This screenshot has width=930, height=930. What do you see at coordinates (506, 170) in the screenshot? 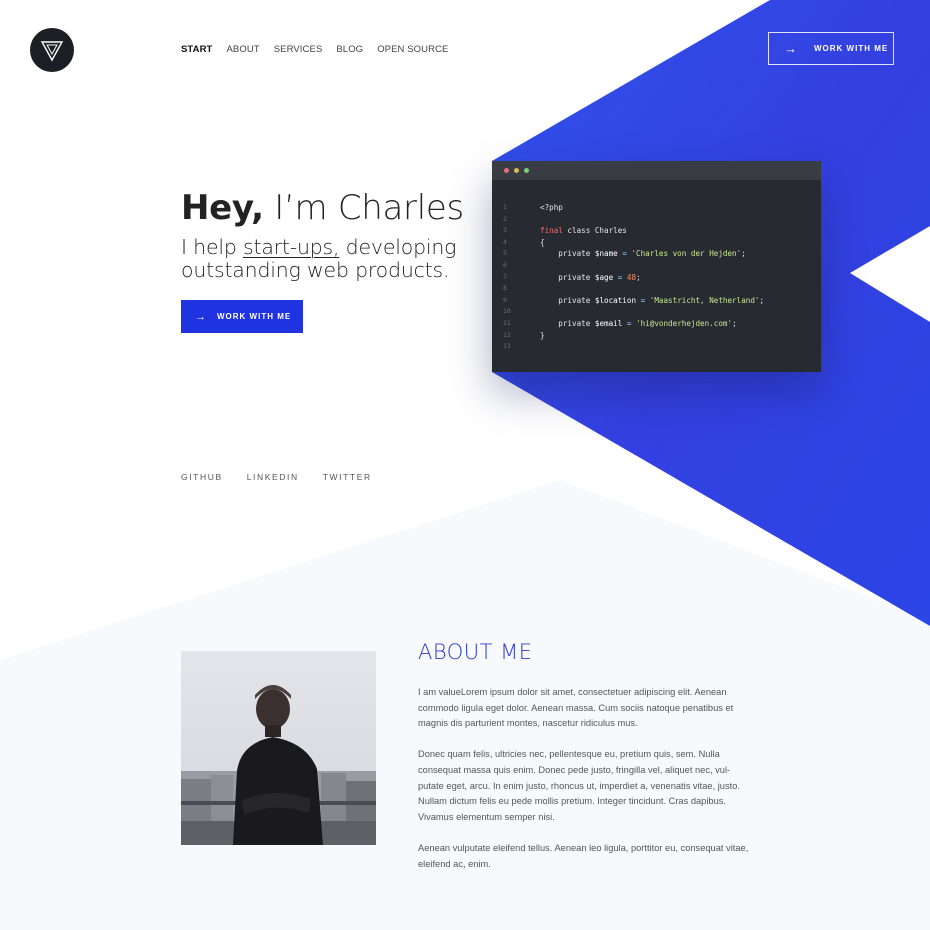
I see `window-dot-red` at bounding box center [506, 170].